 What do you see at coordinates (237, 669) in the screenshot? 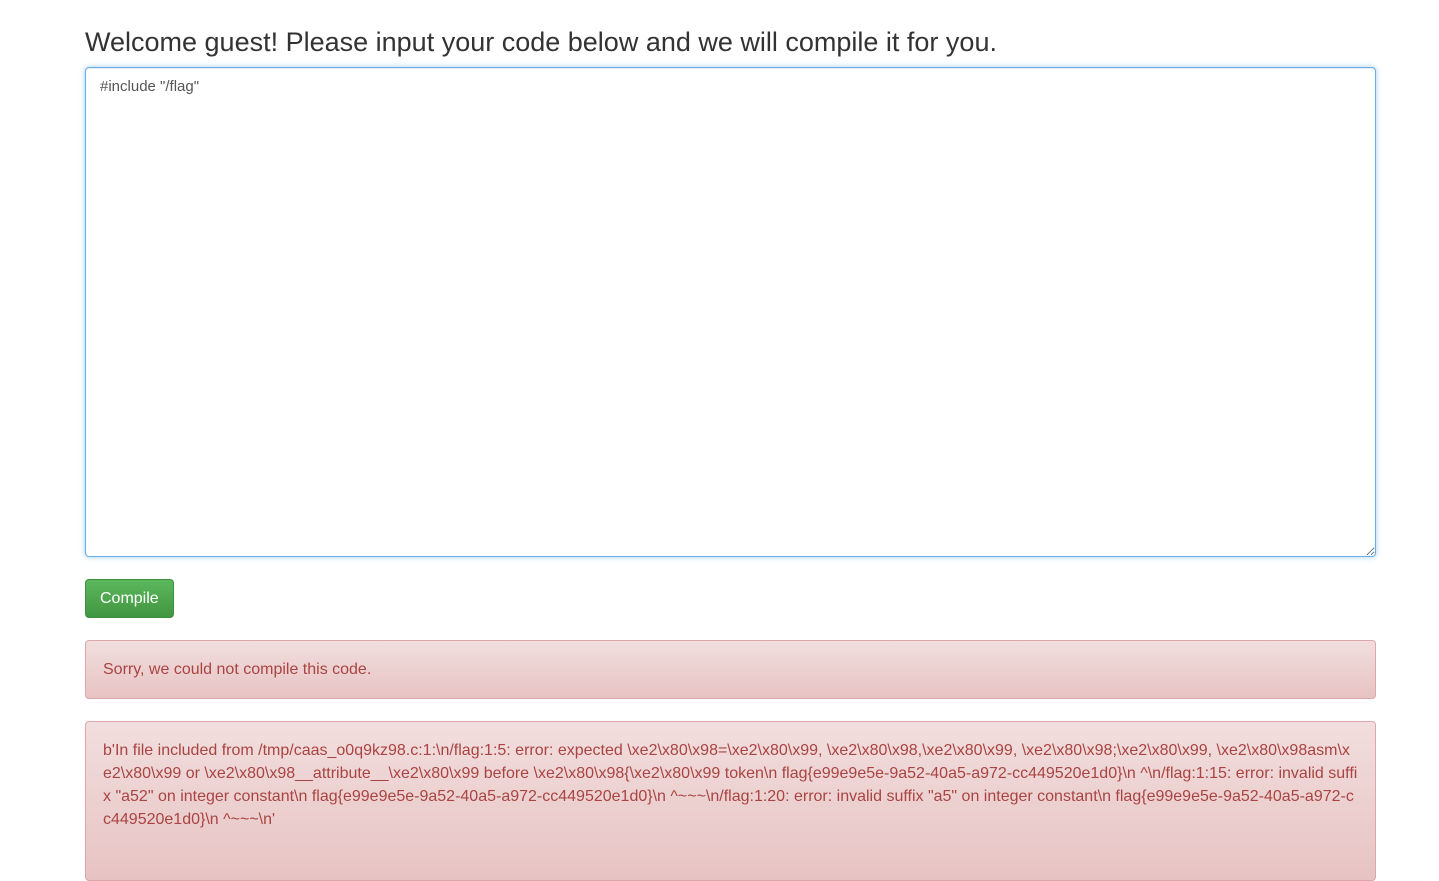
I see `error-alert-message: Sorry, we could not compile this code.` at bounding box center [237, 669].